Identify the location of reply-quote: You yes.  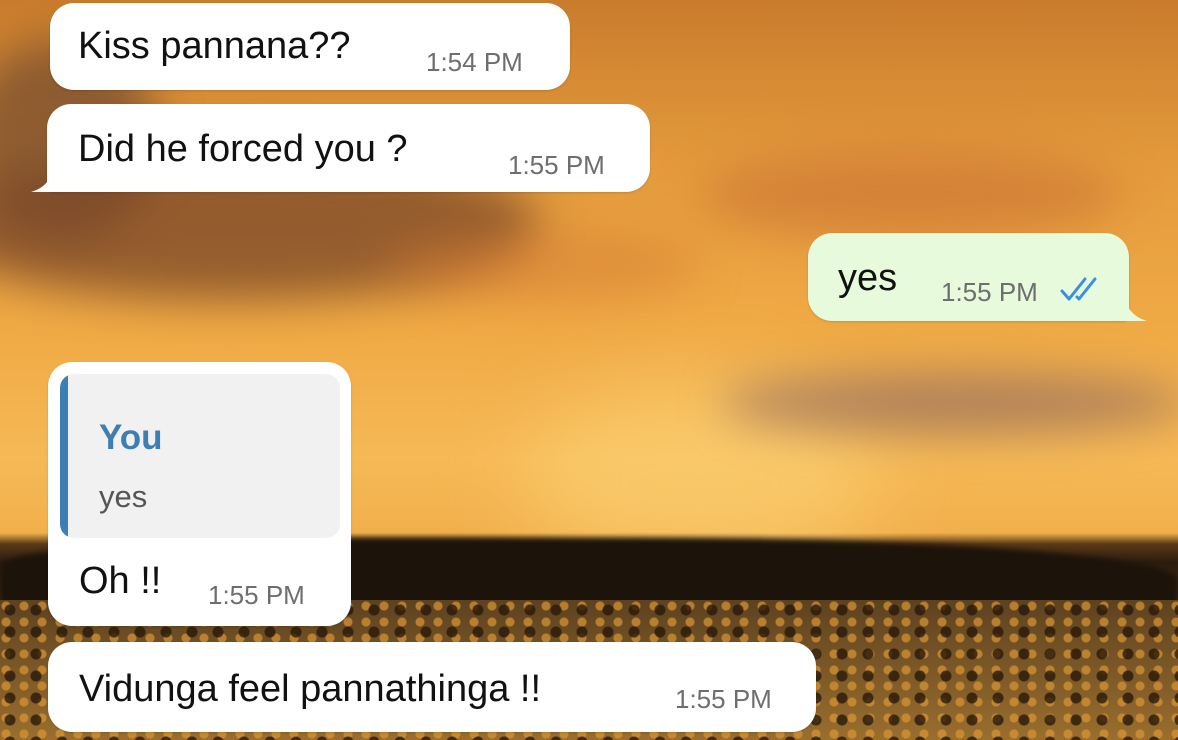
(200, 456).